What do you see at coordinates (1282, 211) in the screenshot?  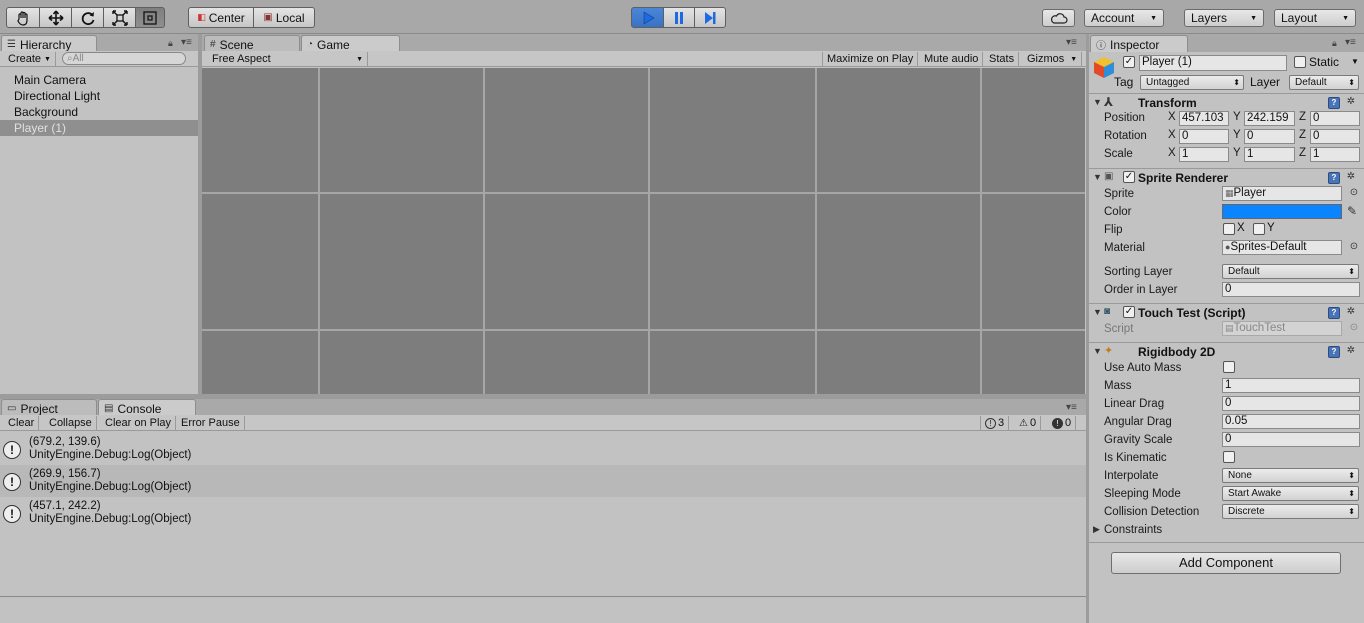 I see `color-swatch` at bounding box center [1282, 211].